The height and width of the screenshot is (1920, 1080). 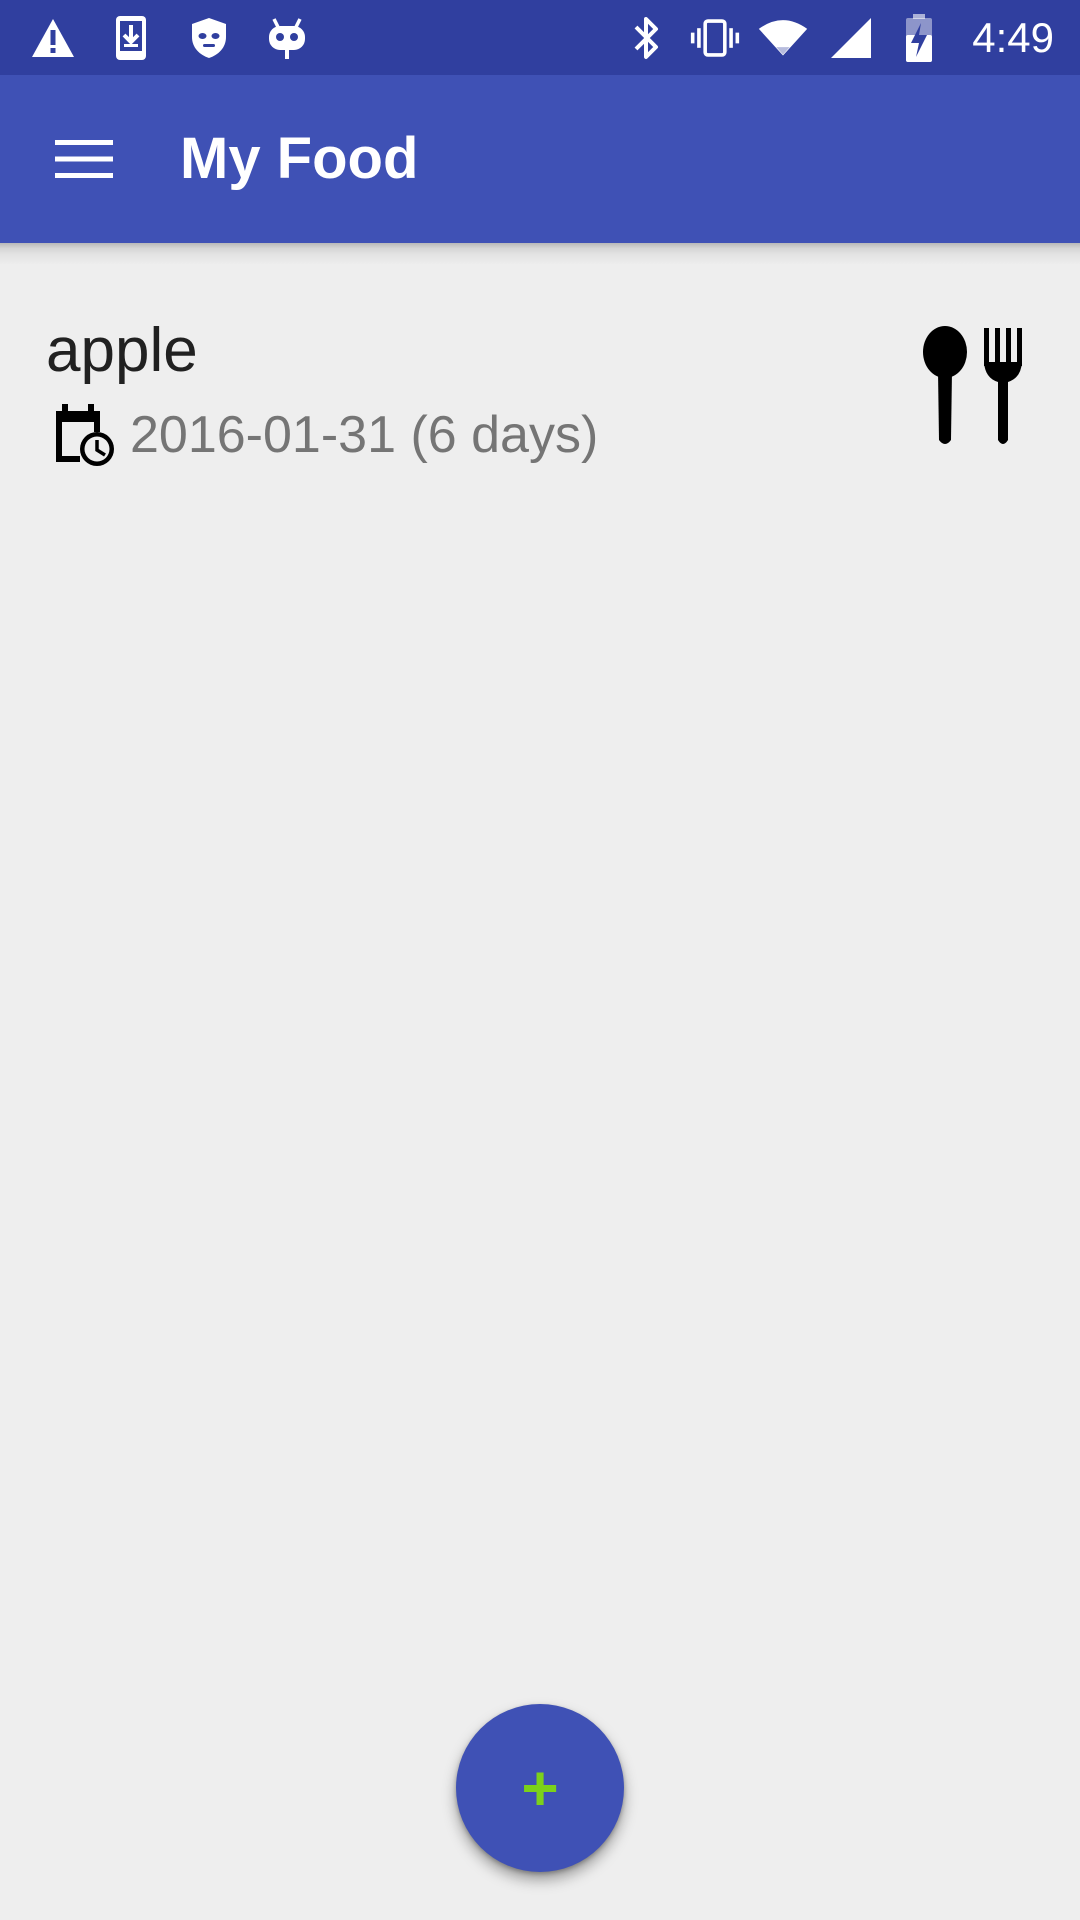 What do you see at coordinates (972, 385) in the screenshot?
I see `spoon-fork-icon` at bounding box center [972, 385].